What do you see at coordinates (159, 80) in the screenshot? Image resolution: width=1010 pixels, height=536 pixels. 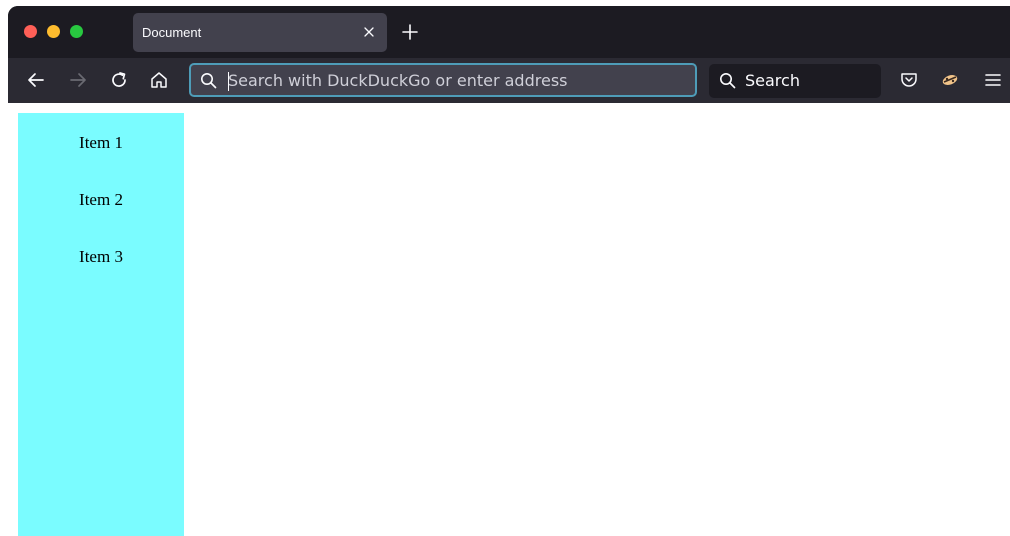 I see `home-icon` at bounding box center [159, 80].